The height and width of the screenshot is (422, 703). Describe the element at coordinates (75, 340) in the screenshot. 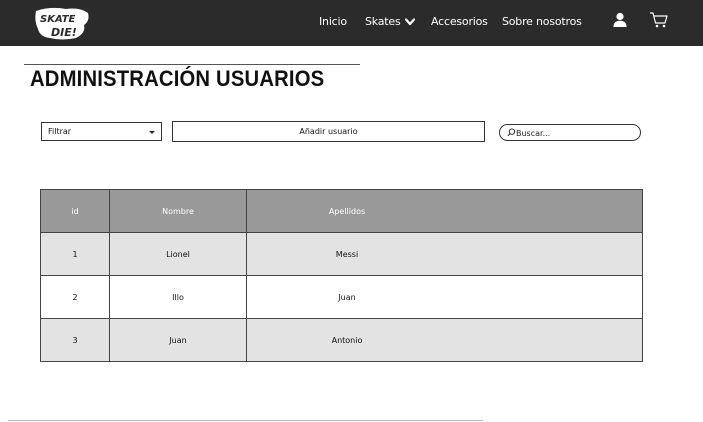

I see `cell-id: 3` at that location.